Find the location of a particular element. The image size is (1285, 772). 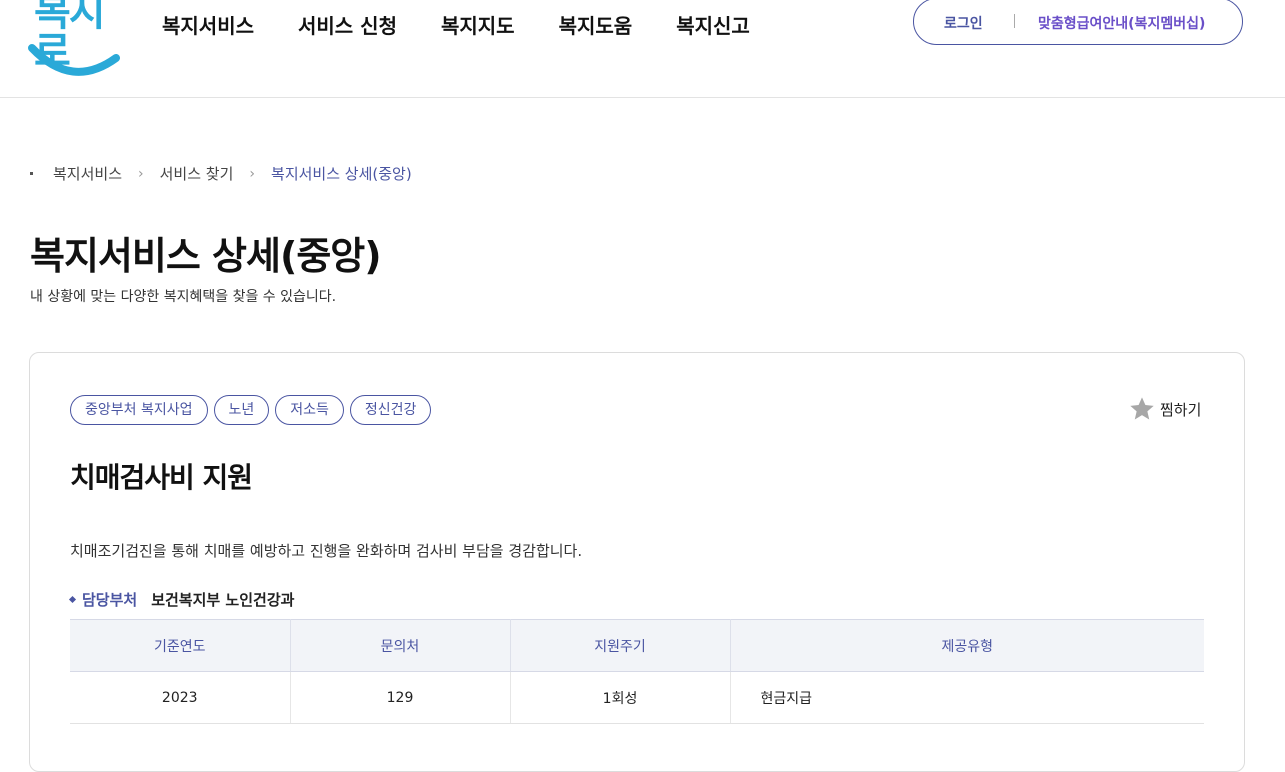

divider is located at coordinates (1014, 21).